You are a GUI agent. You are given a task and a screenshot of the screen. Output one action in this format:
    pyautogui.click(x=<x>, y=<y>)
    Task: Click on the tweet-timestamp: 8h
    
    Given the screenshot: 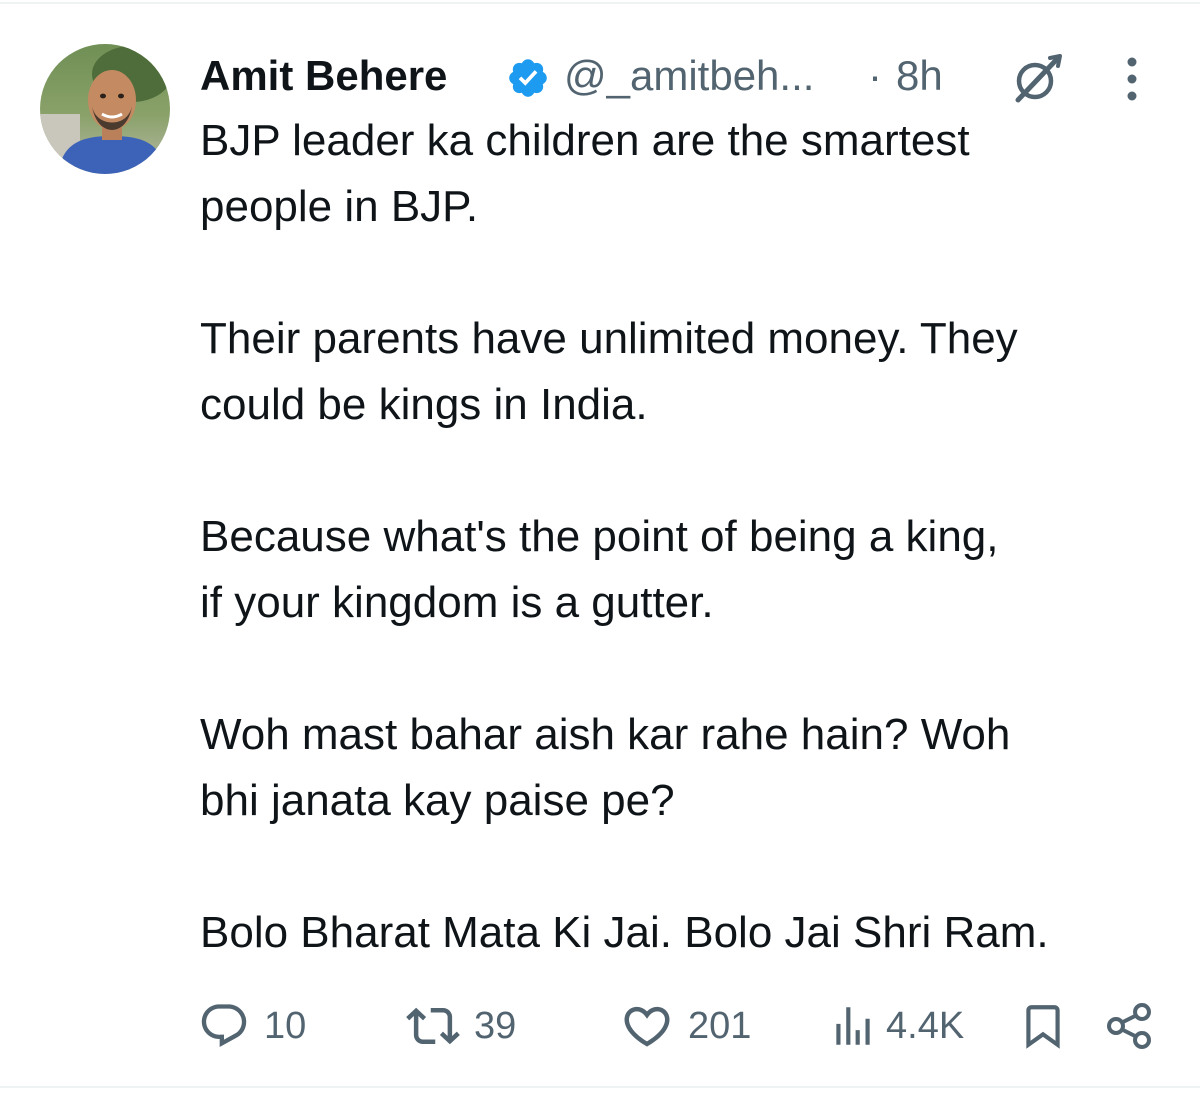 What is the action you would take?
    pyautogui.click(x=919, y=76)
    